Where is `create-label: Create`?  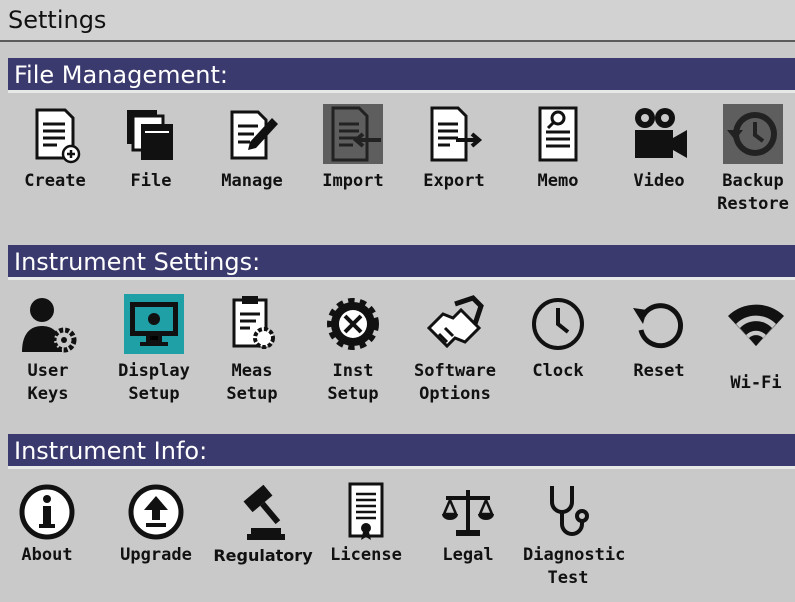
create-label: Create is located at coordinates (55, 181).